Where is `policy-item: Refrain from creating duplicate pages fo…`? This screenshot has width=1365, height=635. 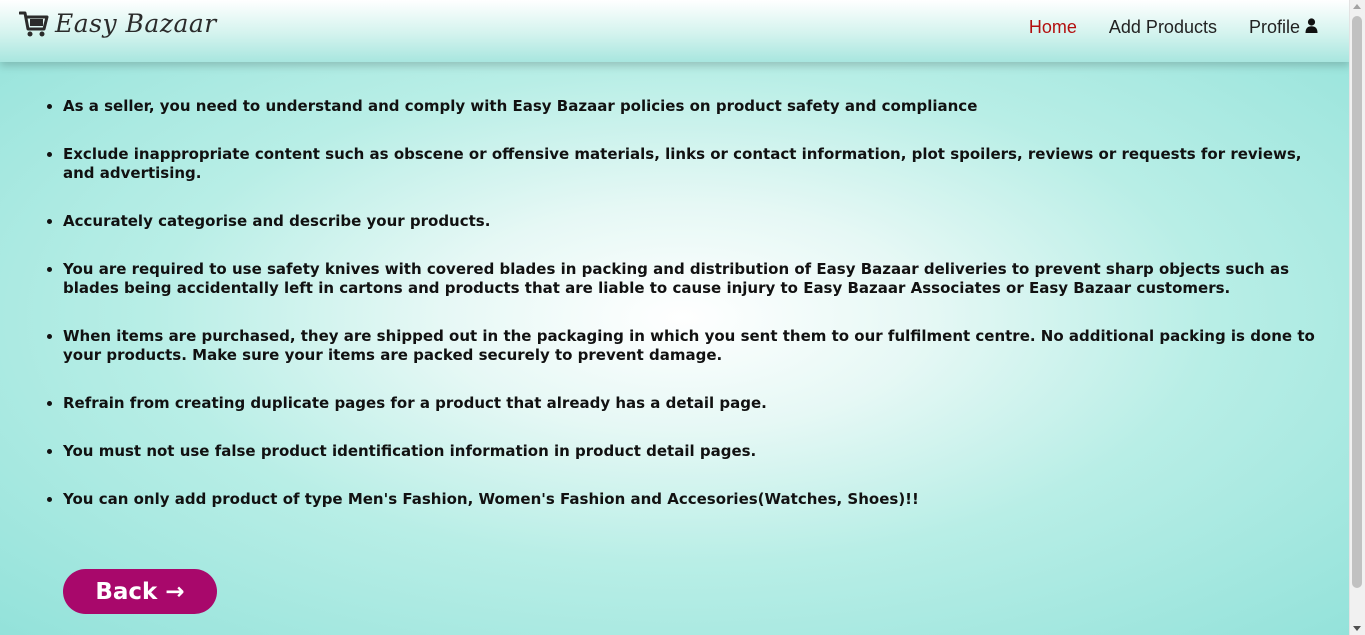 policy-item: Refrain from creating duplicate pages fo… is located at coordinates (699, 403).